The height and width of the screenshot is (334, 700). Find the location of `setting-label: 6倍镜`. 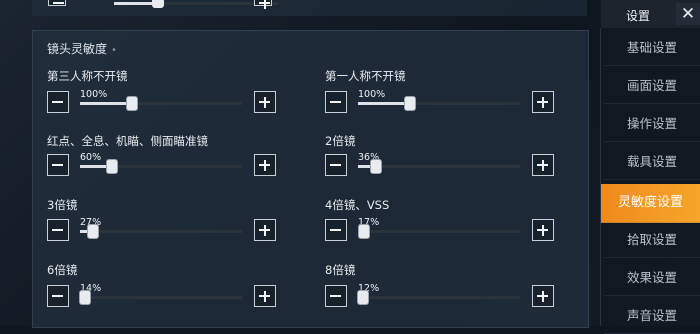

setting-label: 6倍镜 is located at coordinates (62, 270).